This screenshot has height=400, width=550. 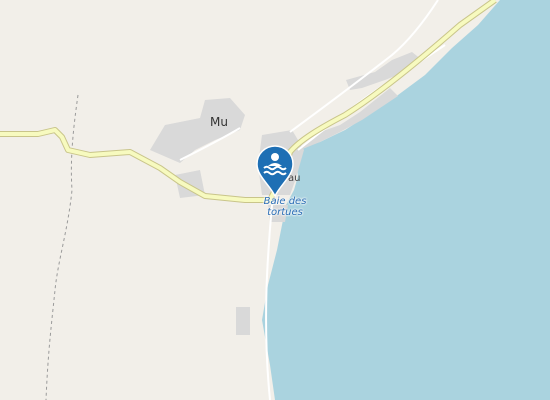 What do you see at coordinates (219, 122) in the screenshot?
I see `village-label: Mu` at bounding box center [219, 122].